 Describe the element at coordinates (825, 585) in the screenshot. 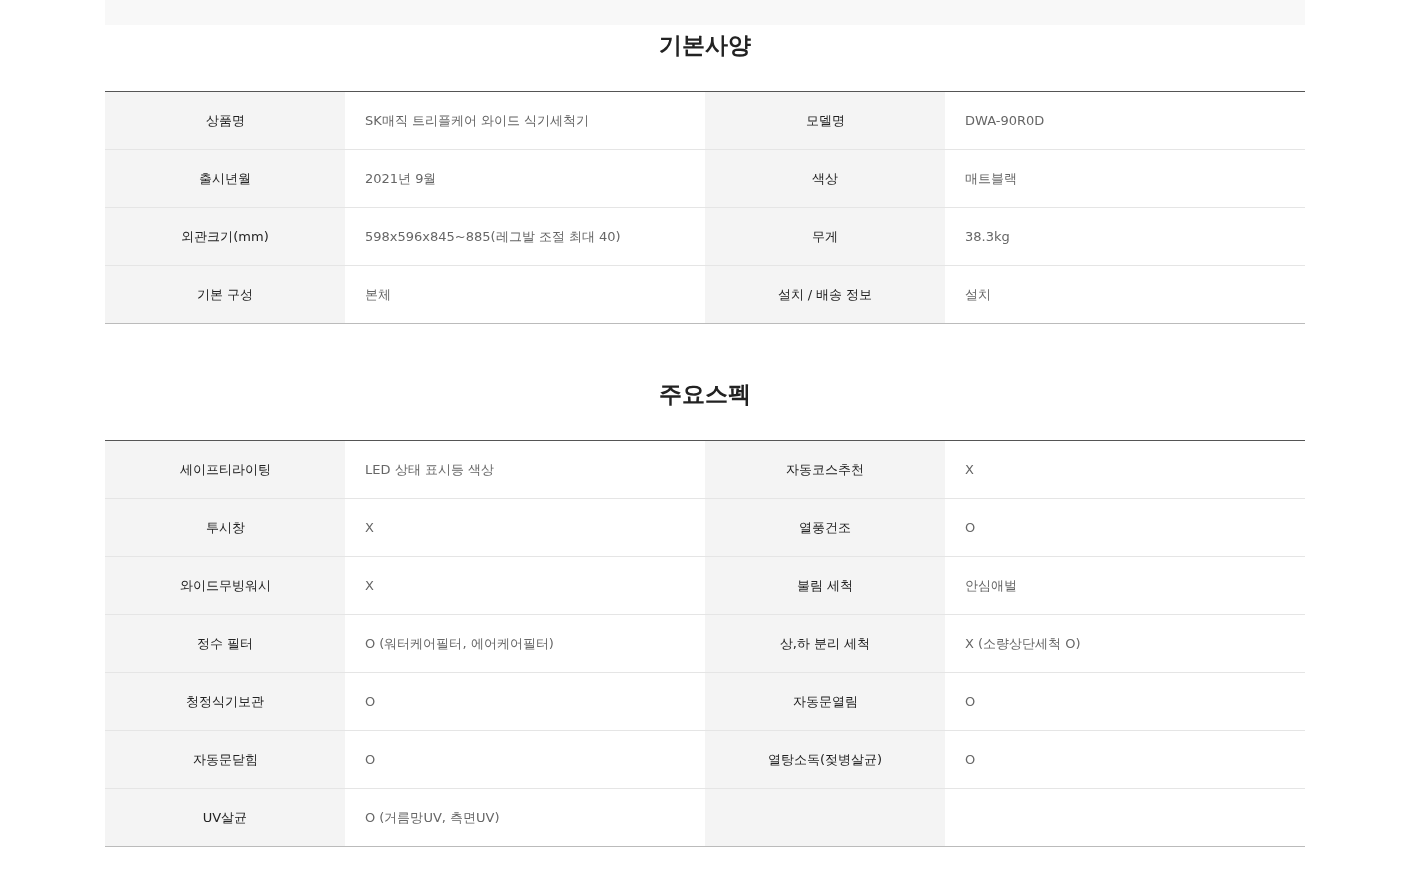

I see `spec-label: 불림 세척` at that location.